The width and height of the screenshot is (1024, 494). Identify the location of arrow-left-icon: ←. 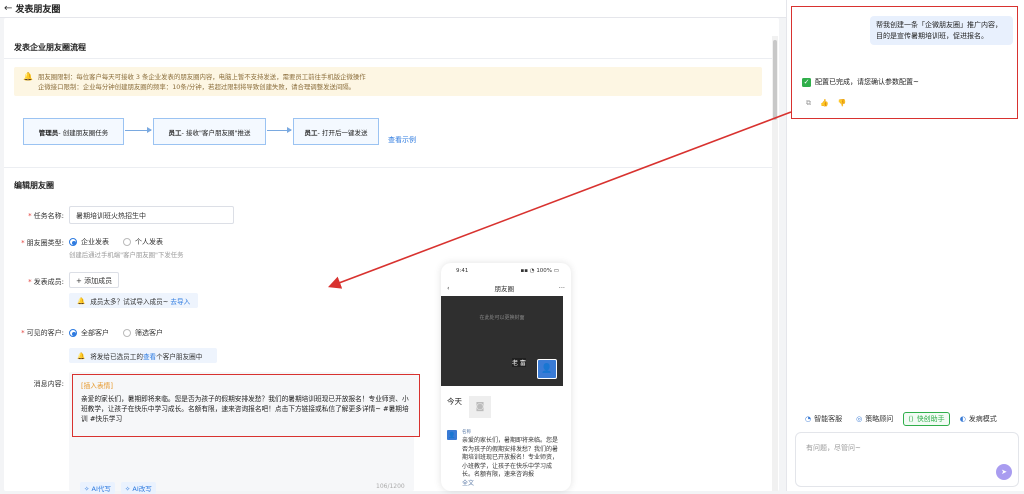
(8, 8).